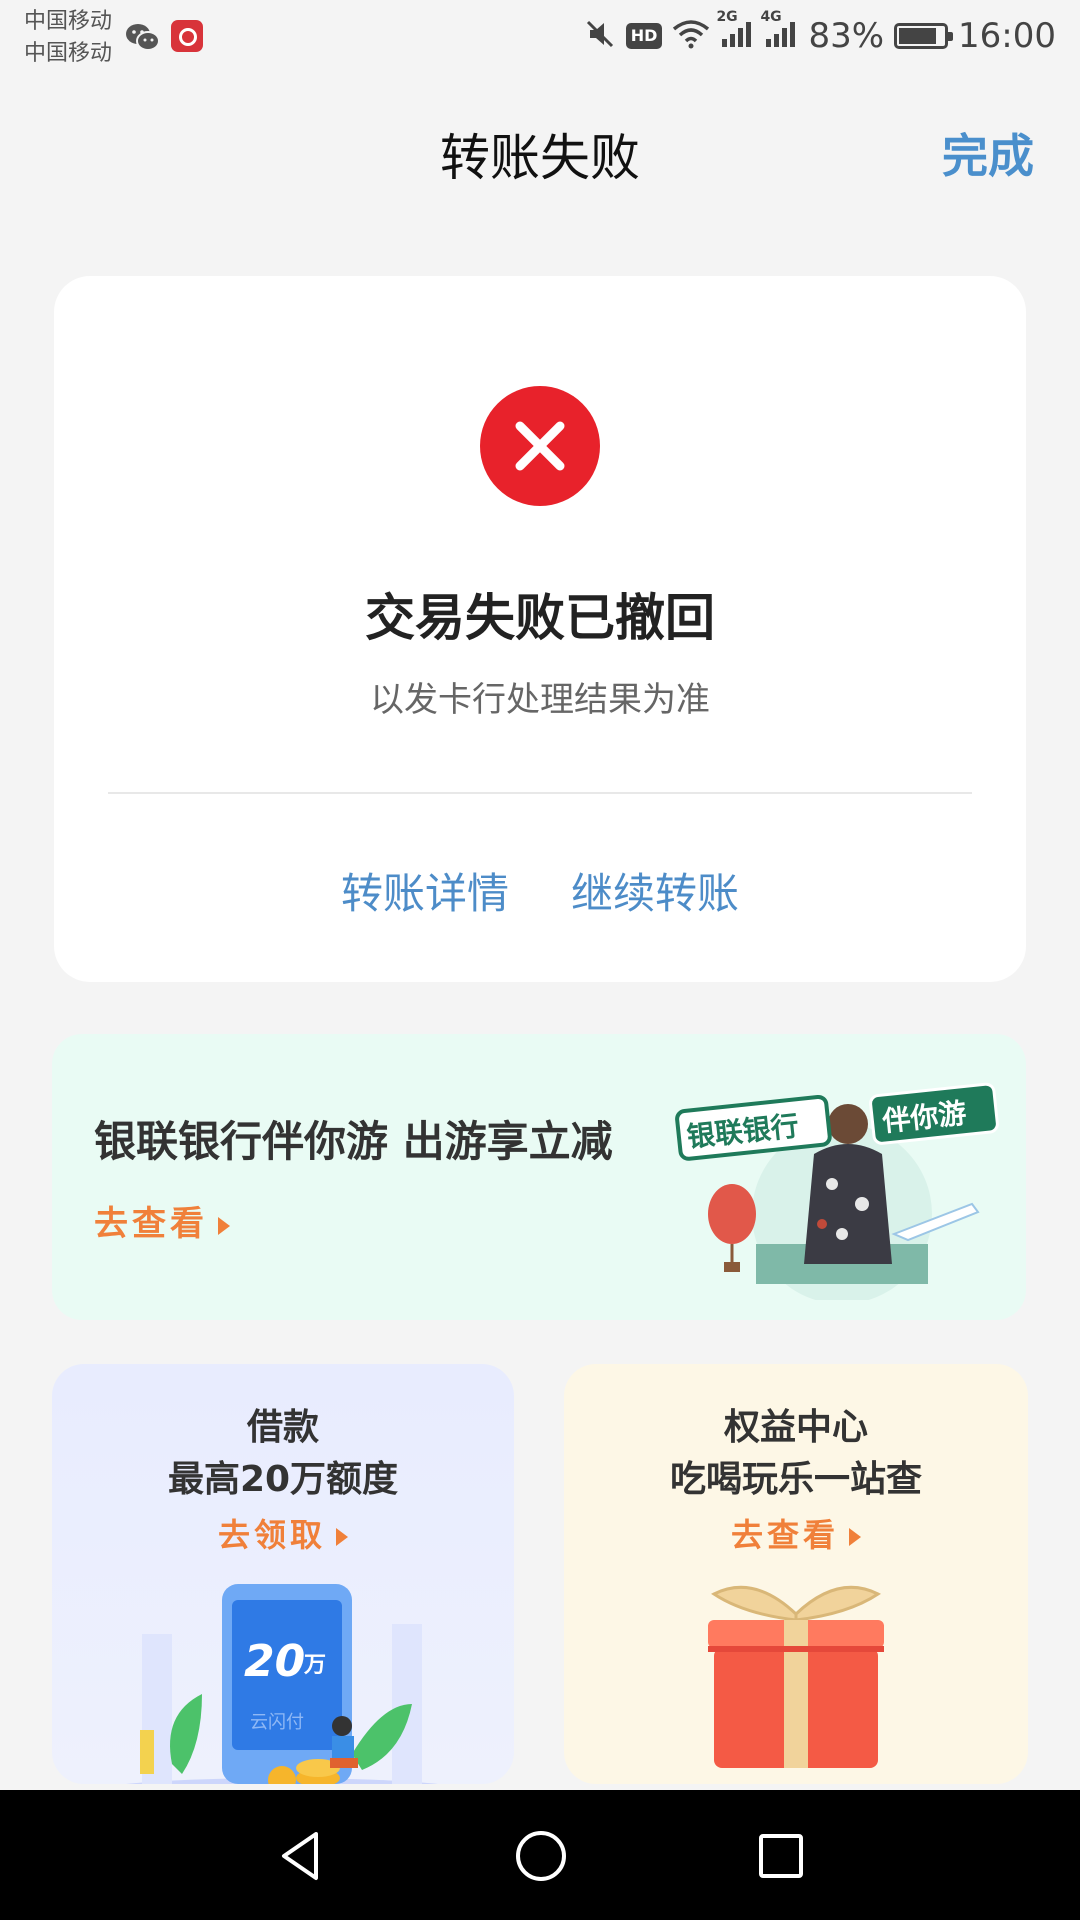 This screenshot has height=1920, width=1080. I want to click on status-icons: HD 2G 4G 83% 16:00, so click(820, 33).